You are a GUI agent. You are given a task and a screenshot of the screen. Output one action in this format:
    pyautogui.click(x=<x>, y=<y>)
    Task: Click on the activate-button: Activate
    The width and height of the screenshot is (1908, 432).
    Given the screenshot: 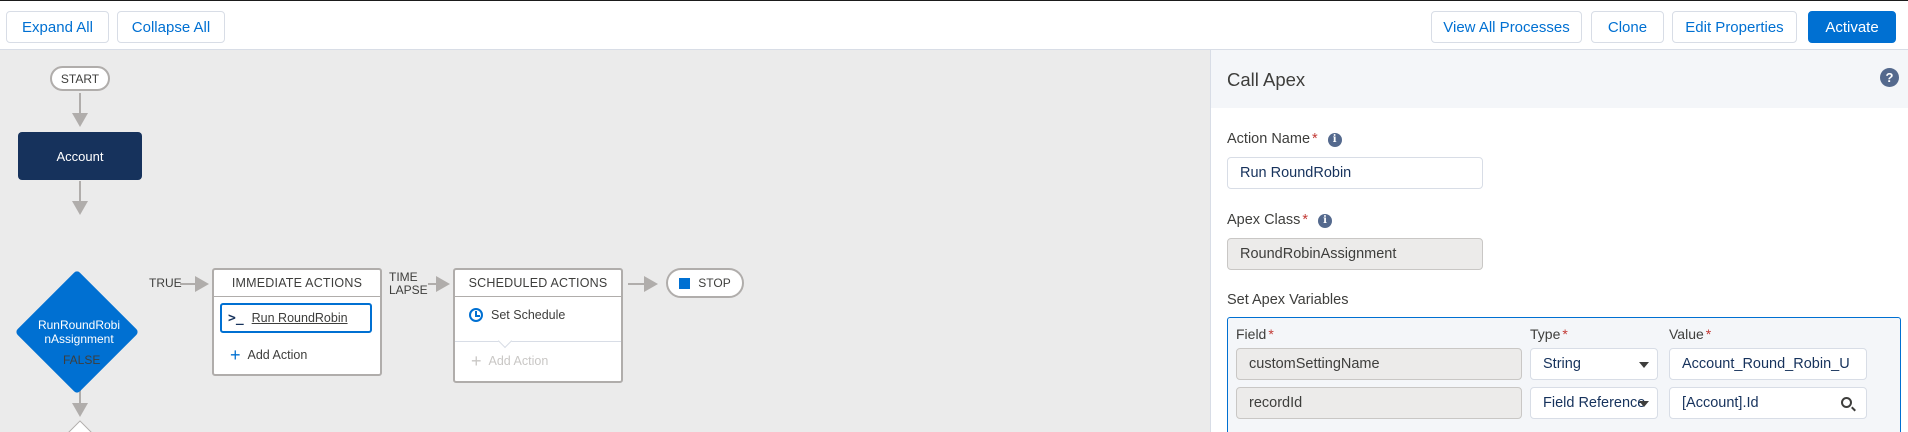 What is the action you would take?
    pyautogui.click(x=1852, y=27)
    